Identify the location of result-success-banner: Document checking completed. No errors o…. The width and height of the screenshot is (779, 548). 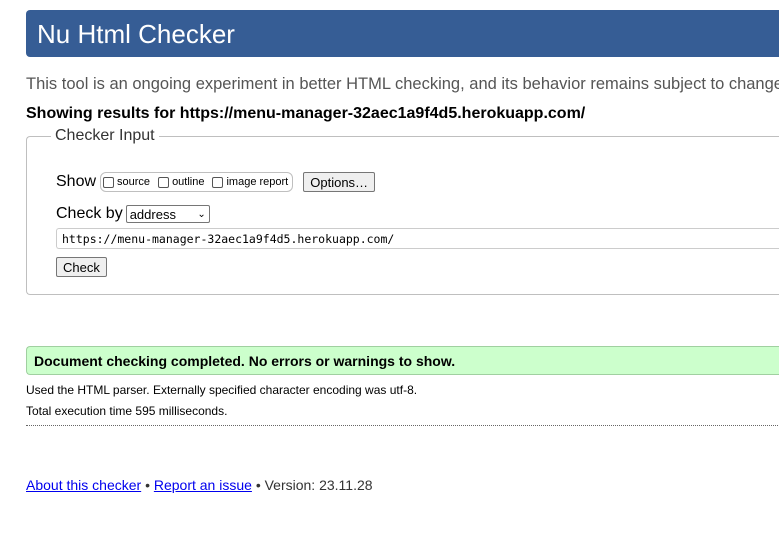
(402, 360).